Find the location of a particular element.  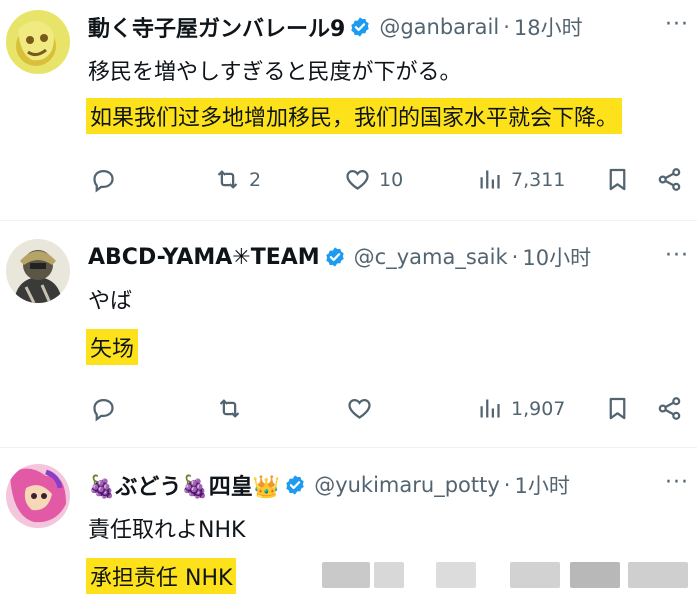

display-name: 🍇ぶどう🍇四皇👑 is located at coordinates (184, 485).